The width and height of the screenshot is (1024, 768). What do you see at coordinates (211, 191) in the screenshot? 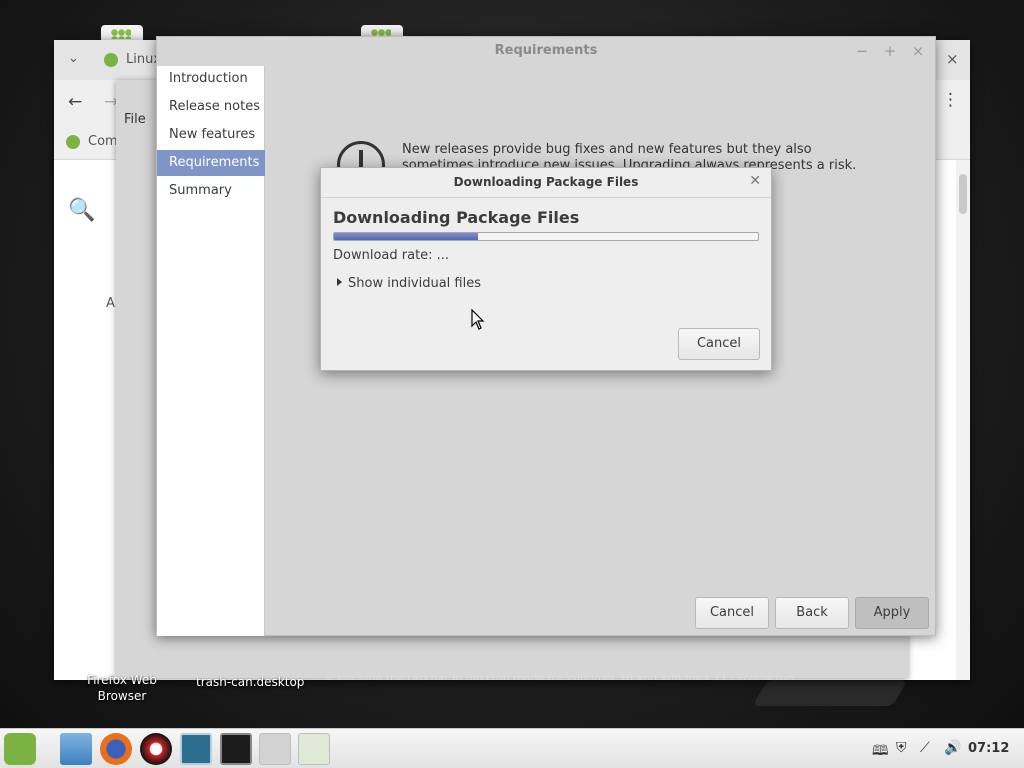
I see `sidebar-item-summary: Summary` at bounding box center [211, 191].